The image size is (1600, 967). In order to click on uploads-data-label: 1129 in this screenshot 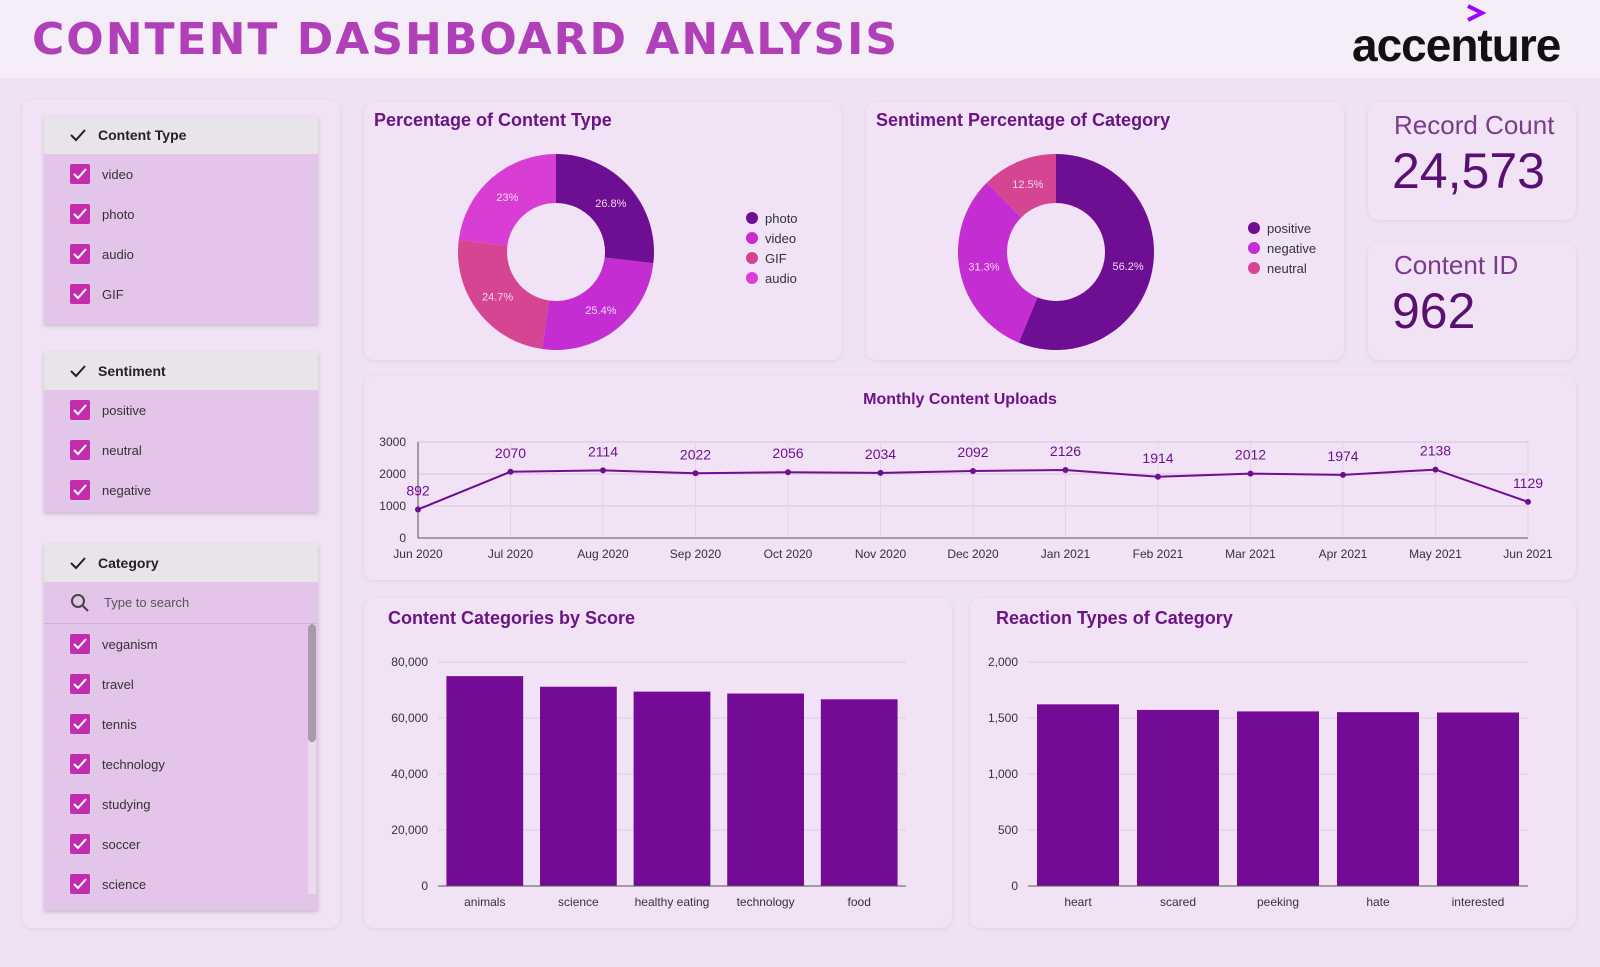, I will do `click(1528, 483)`.